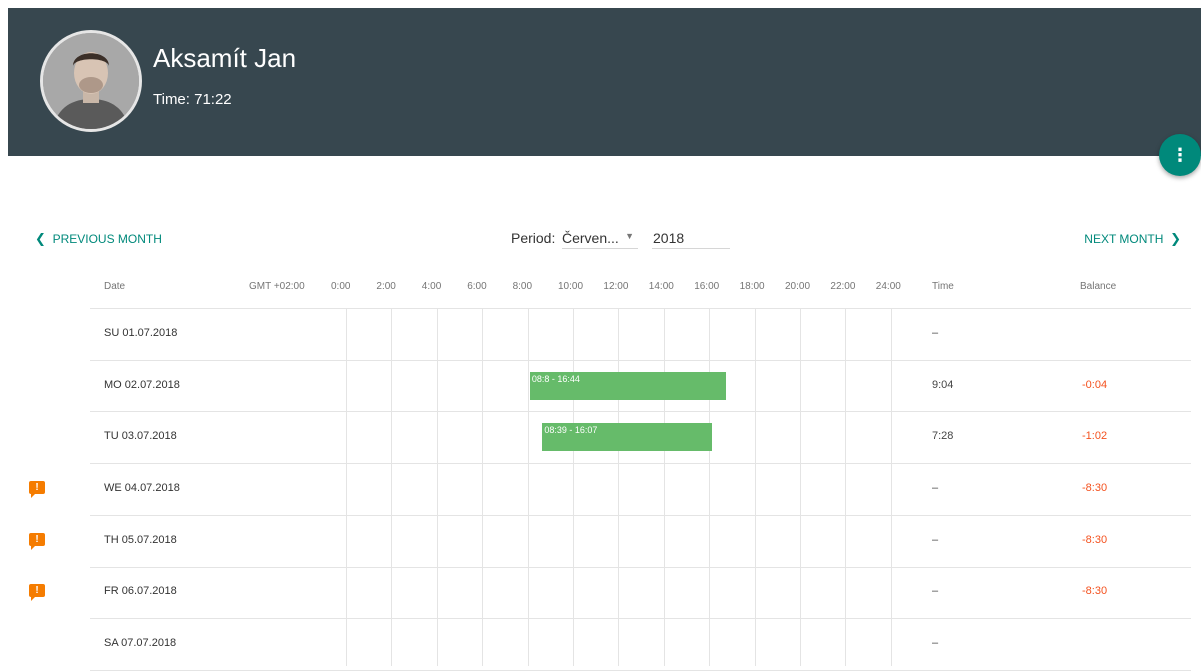  Describe the element at coordinates (1124, 239) in the screenshot. I see `next-month-label: NEXT MONTH` at that location.